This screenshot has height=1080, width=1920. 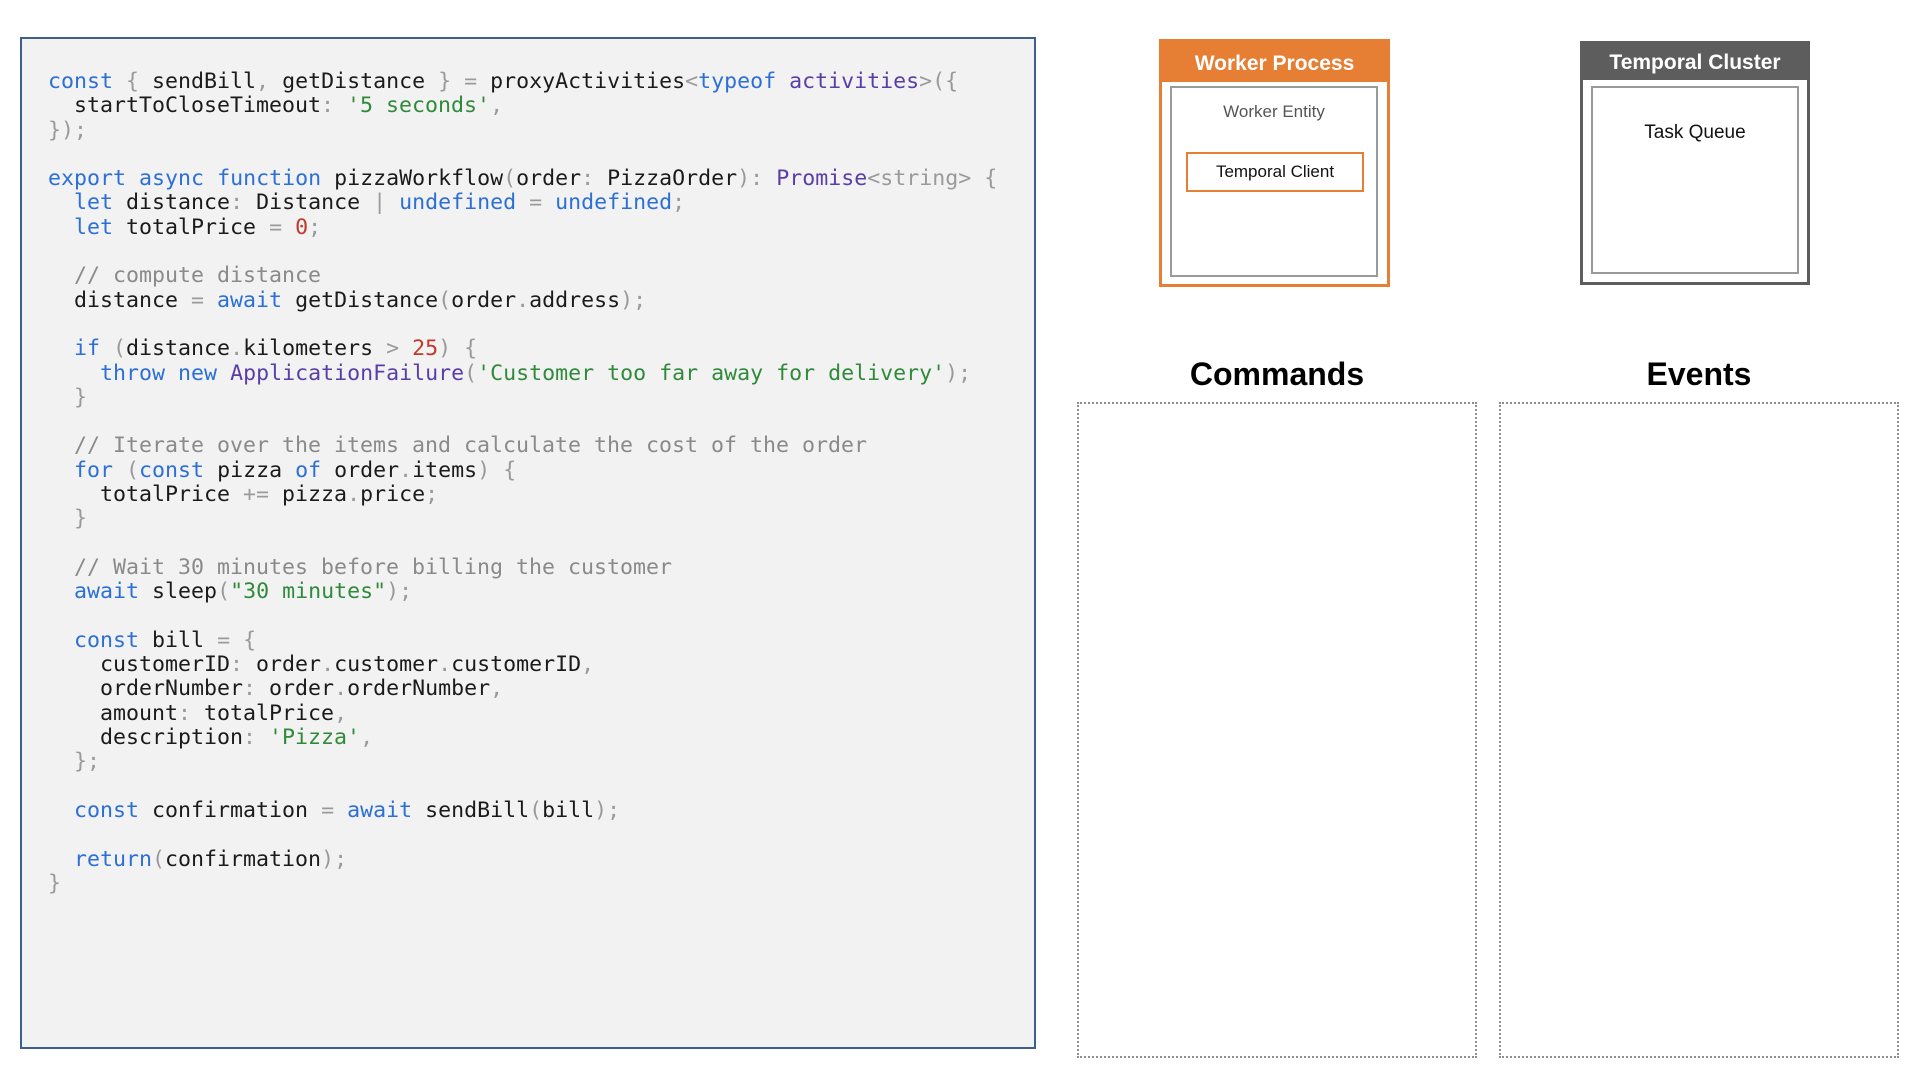 I want to click on code-line: customerID: order.customer.customerID,, so click(x=522, y=665).